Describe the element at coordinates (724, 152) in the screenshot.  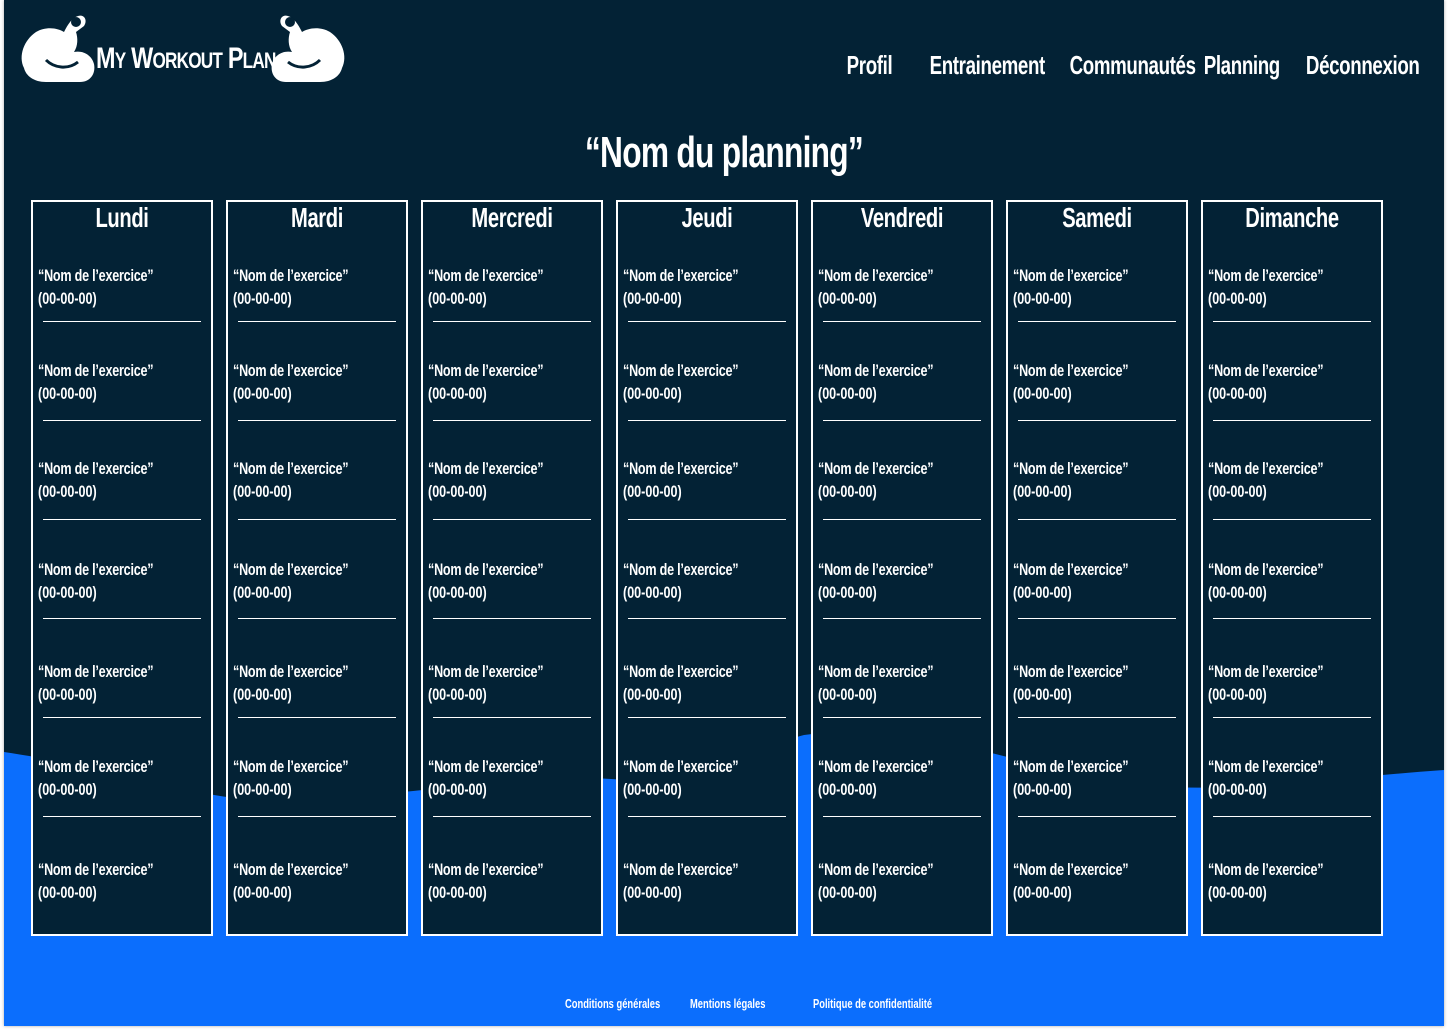
I see `page-title: “Nom du planning”` at that location.